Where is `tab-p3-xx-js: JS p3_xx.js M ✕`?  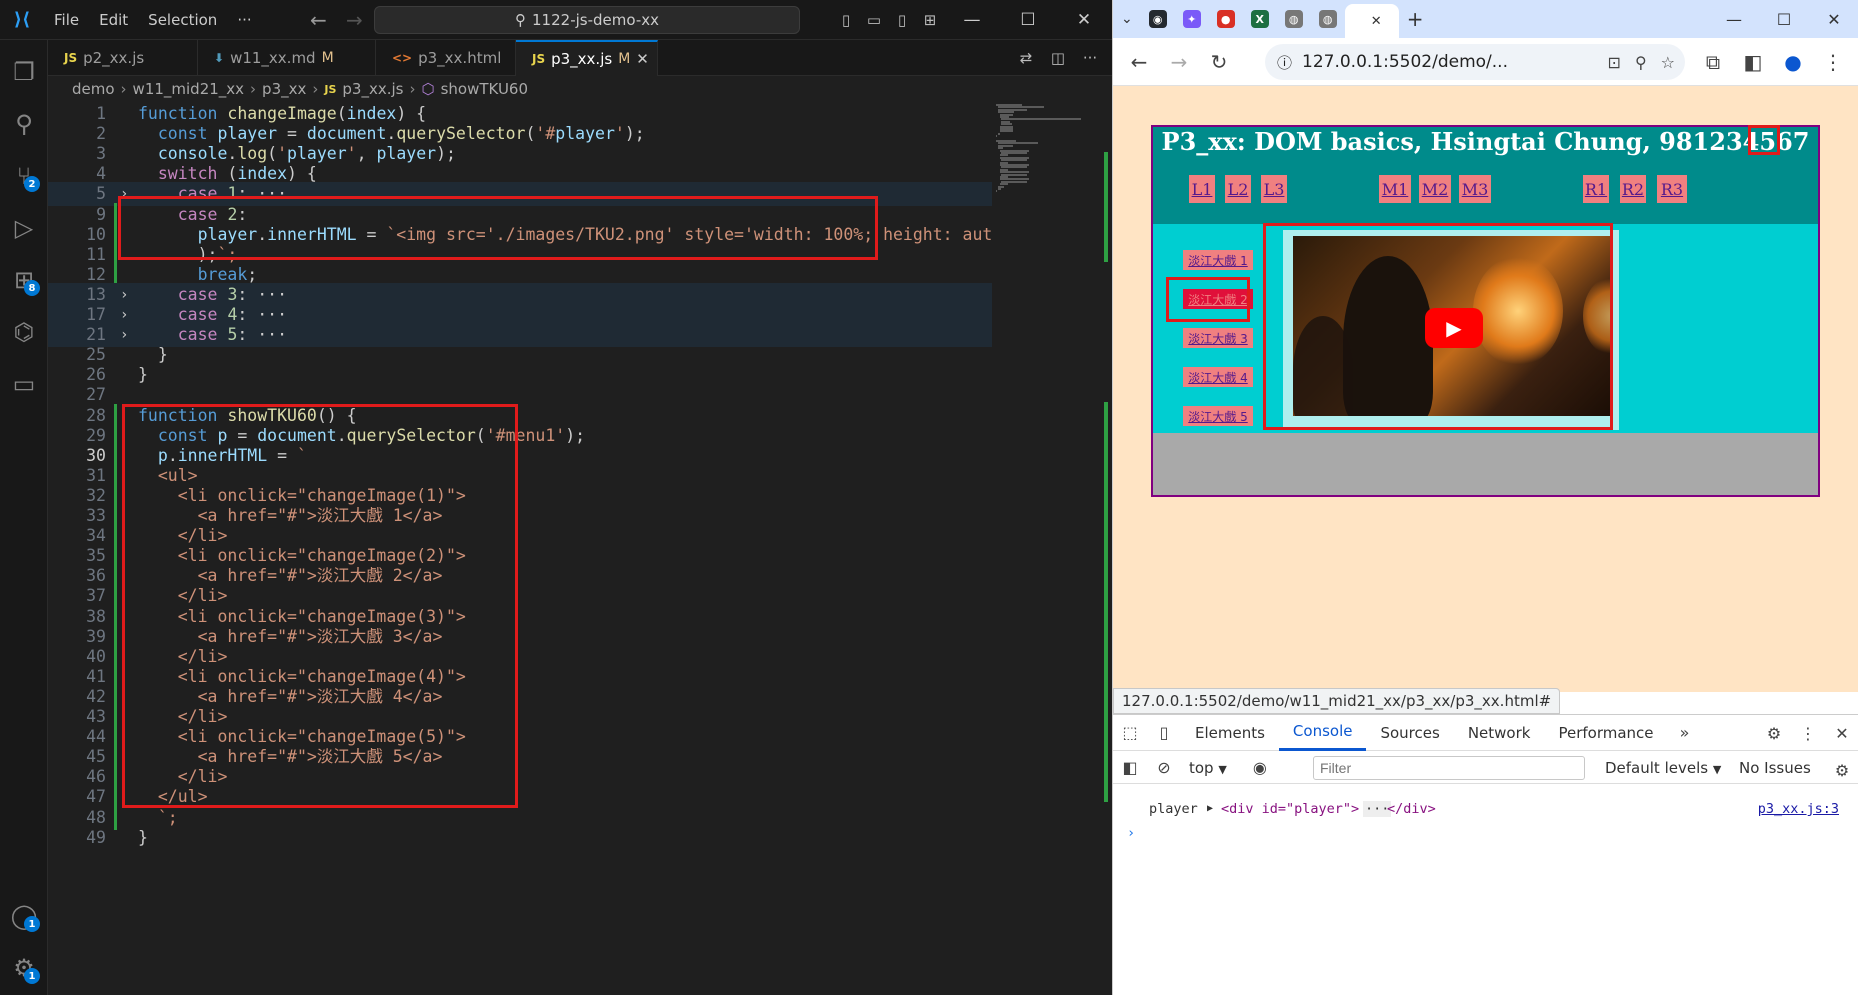
tab-p3-xx-js: JS p3_xx.js M ✕ is located at coordinates (587, 58).